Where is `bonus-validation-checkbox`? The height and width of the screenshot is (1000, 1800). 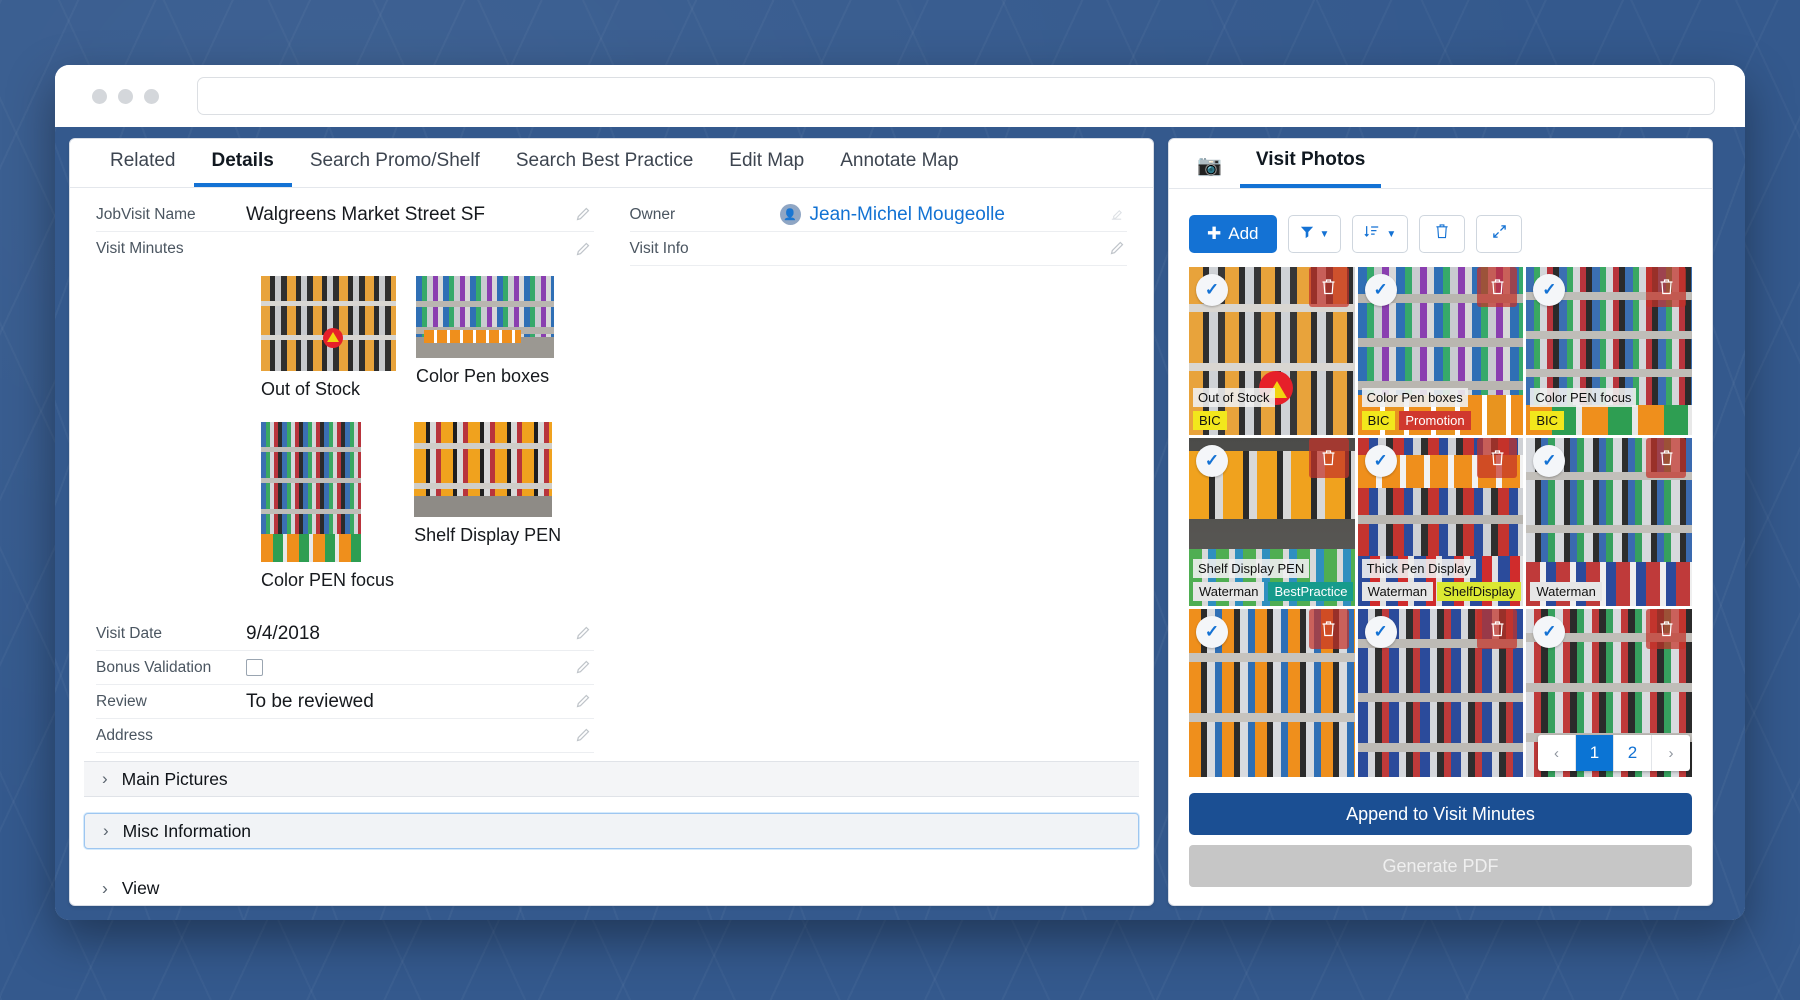 bonus-validation-checkbox is located at coordinates (254, 667).